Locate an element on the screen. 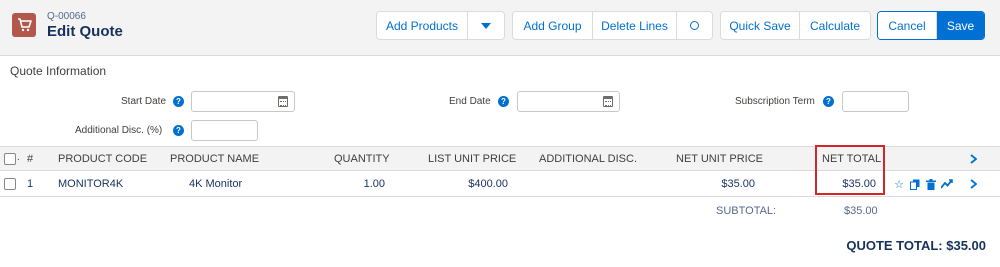 Image resolution: width=1000 pixels, height=267 pixels. add-products-dropdown-button is located at coordinates (486, 25).